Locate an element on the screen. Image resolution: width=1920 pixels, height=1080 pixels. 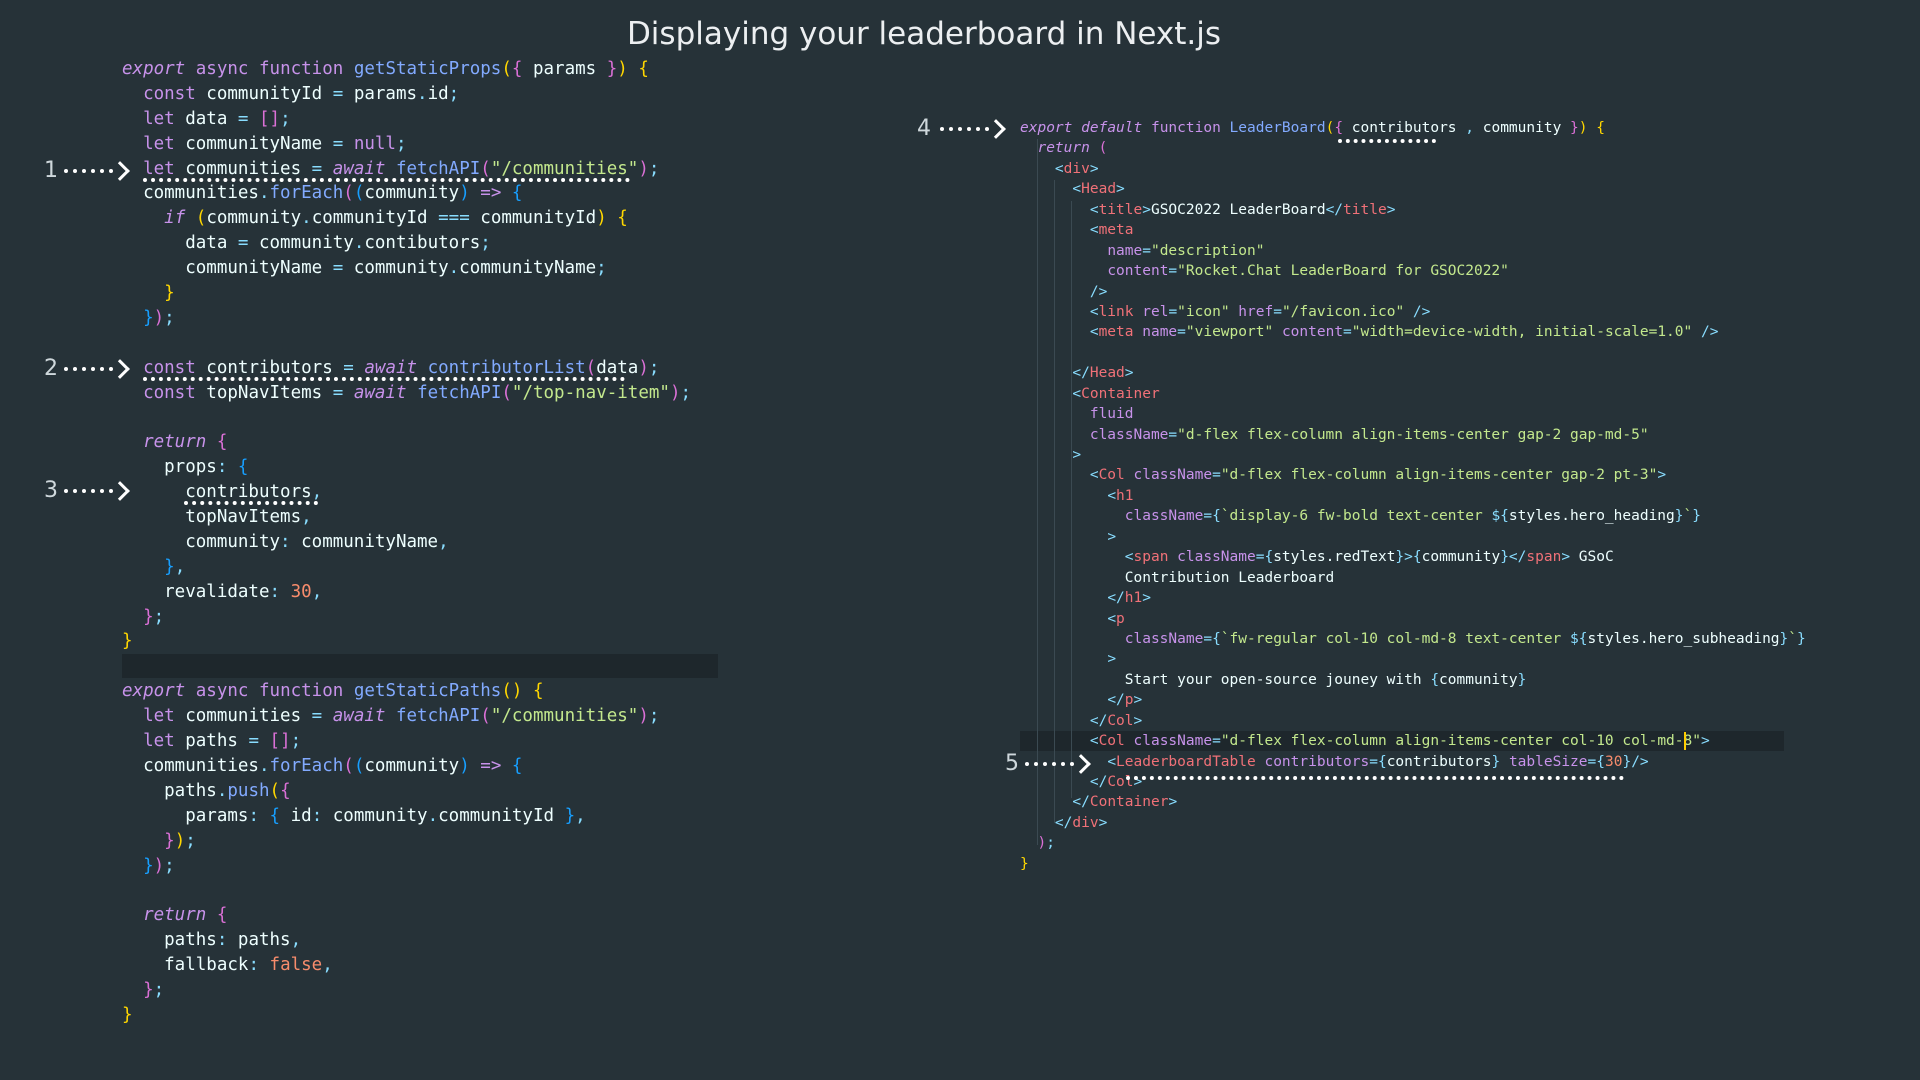
code-line: <h1 is located at coordinates (1413, 496).